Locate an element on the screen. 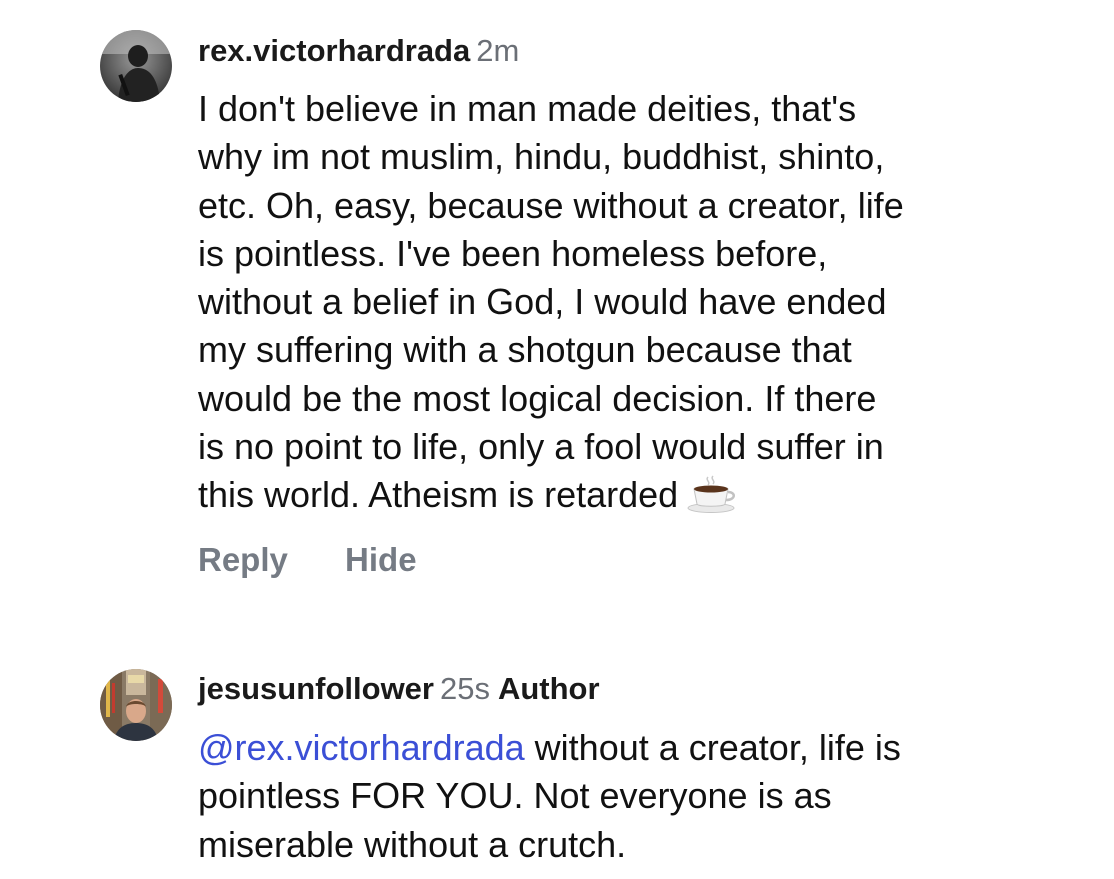 Image resolution: width=1114 pixels, height=879 pixels. username: rex.victorhardrada is located at coordinates (334, 50).